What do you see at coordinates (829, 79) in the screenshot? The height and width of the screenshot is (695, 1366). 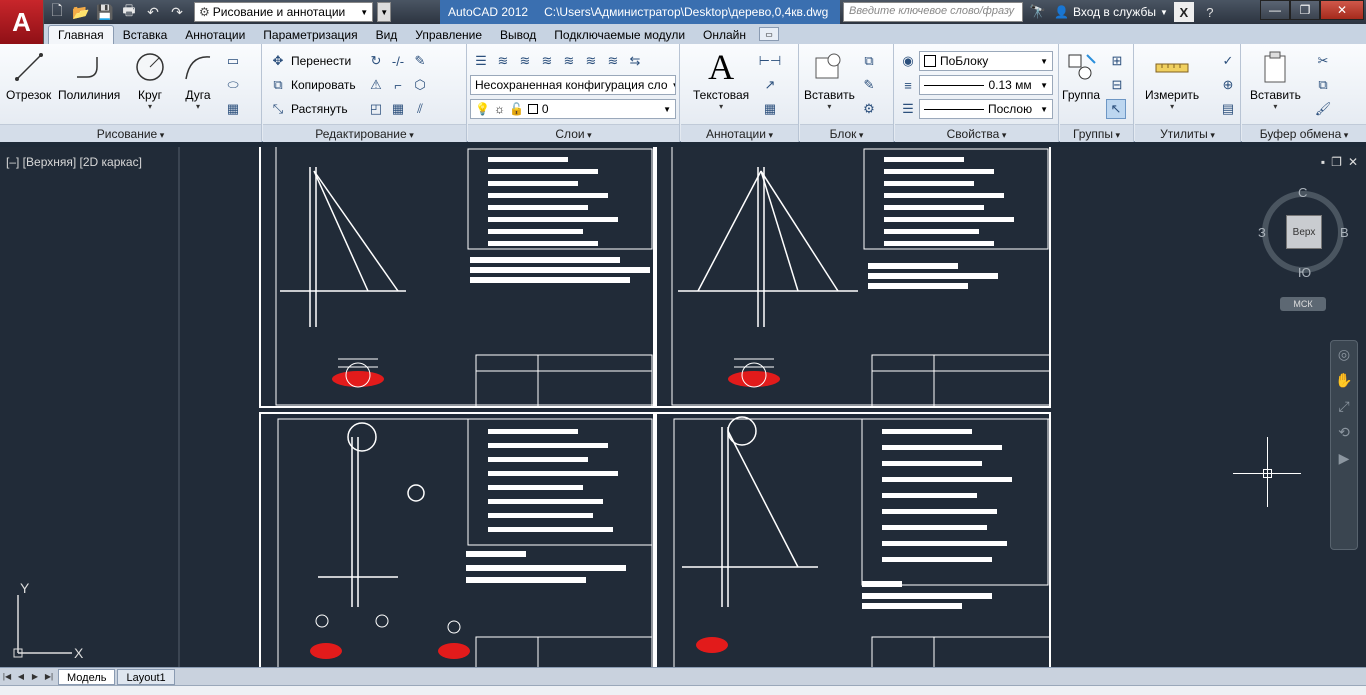 I see `insert-block-button: Вставить ▾` at bounding box center [829, 79].